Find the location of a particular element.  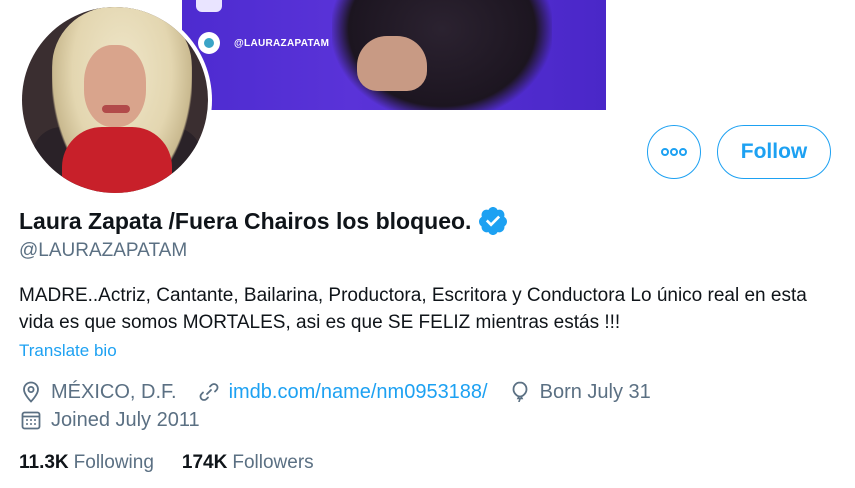

display-name: Laura Zapata /Fuera Chairos los bloqueo. is located at coordinates (245, 220).